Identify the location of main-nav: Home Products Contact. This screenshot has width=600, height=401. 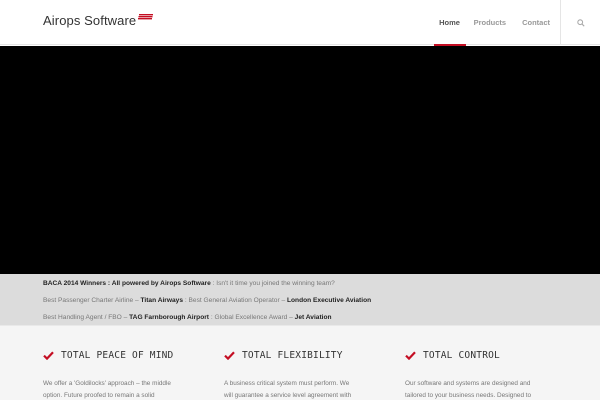
(517, 22).